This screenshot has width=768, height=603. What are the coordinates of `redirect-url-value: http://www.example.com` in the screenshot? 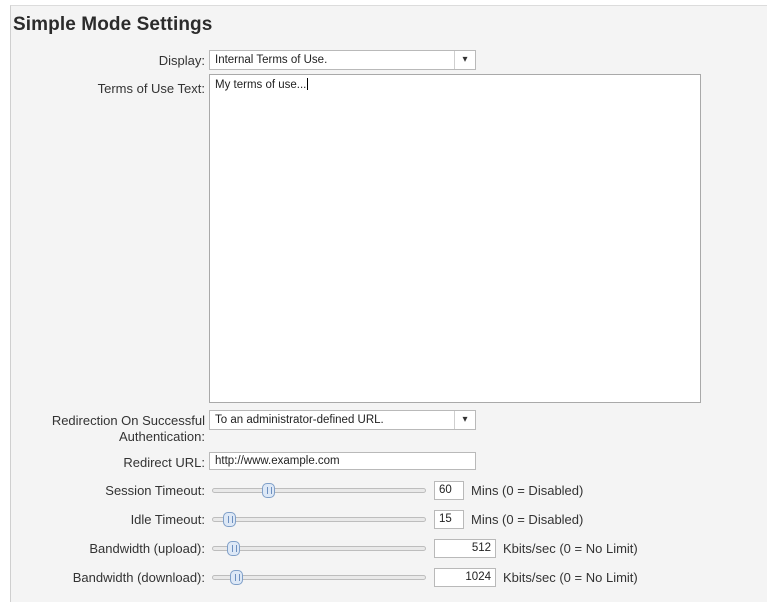 It's located at (277, 461).